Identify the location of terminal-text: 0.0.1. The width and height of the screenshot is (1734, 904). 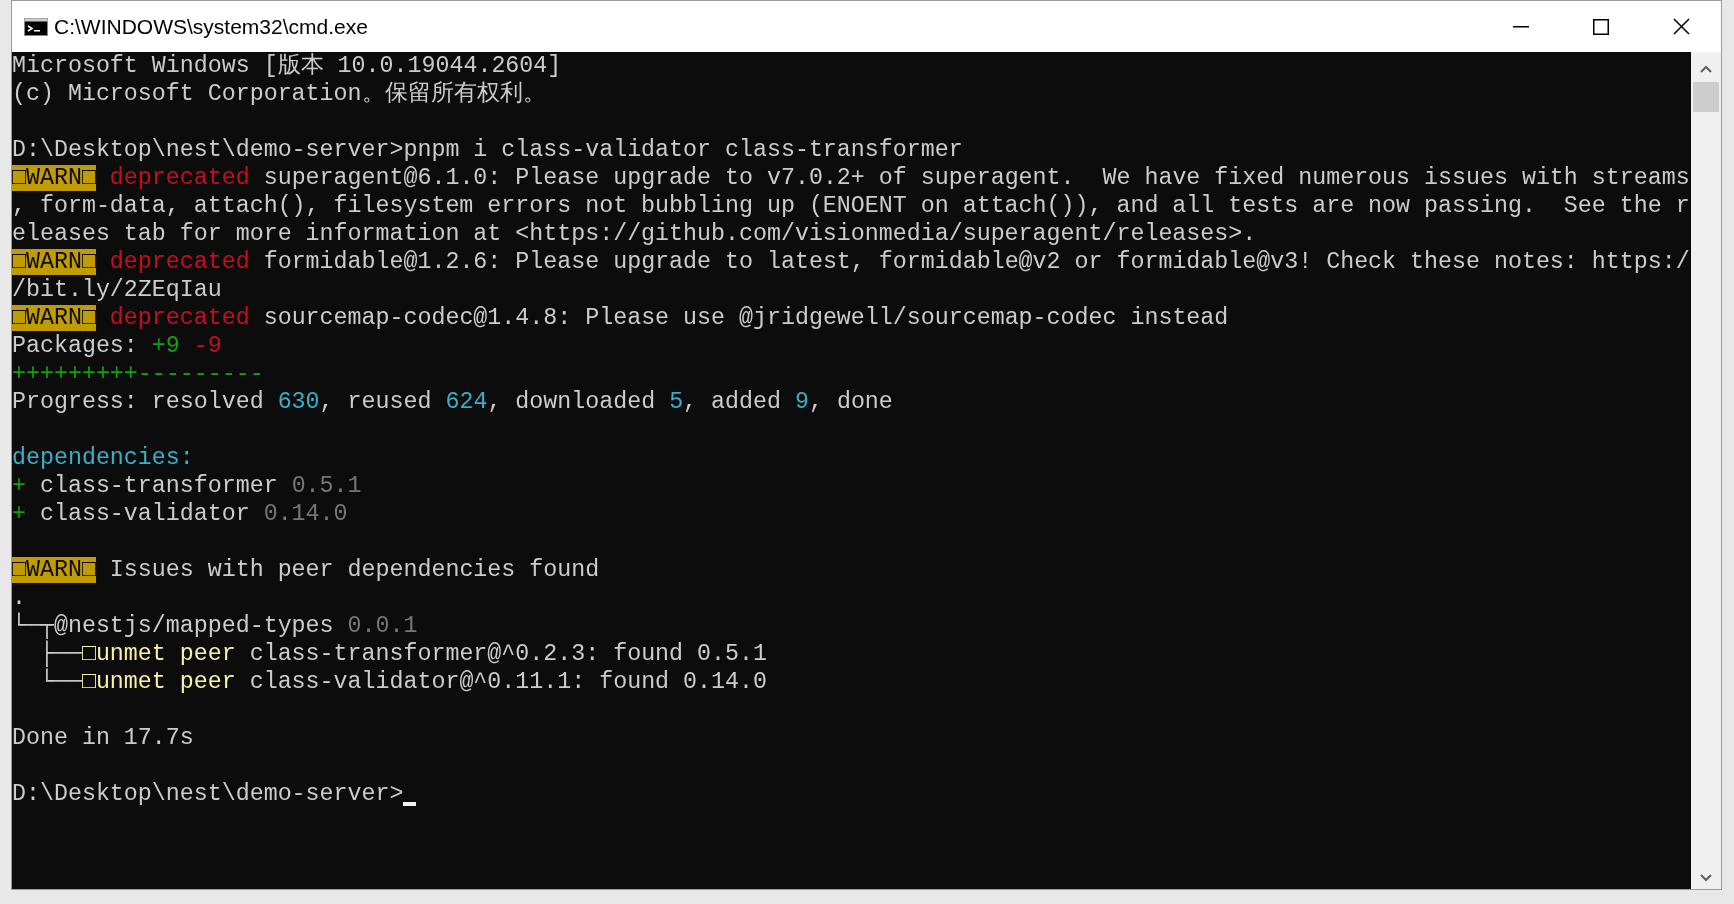
(382, 626).